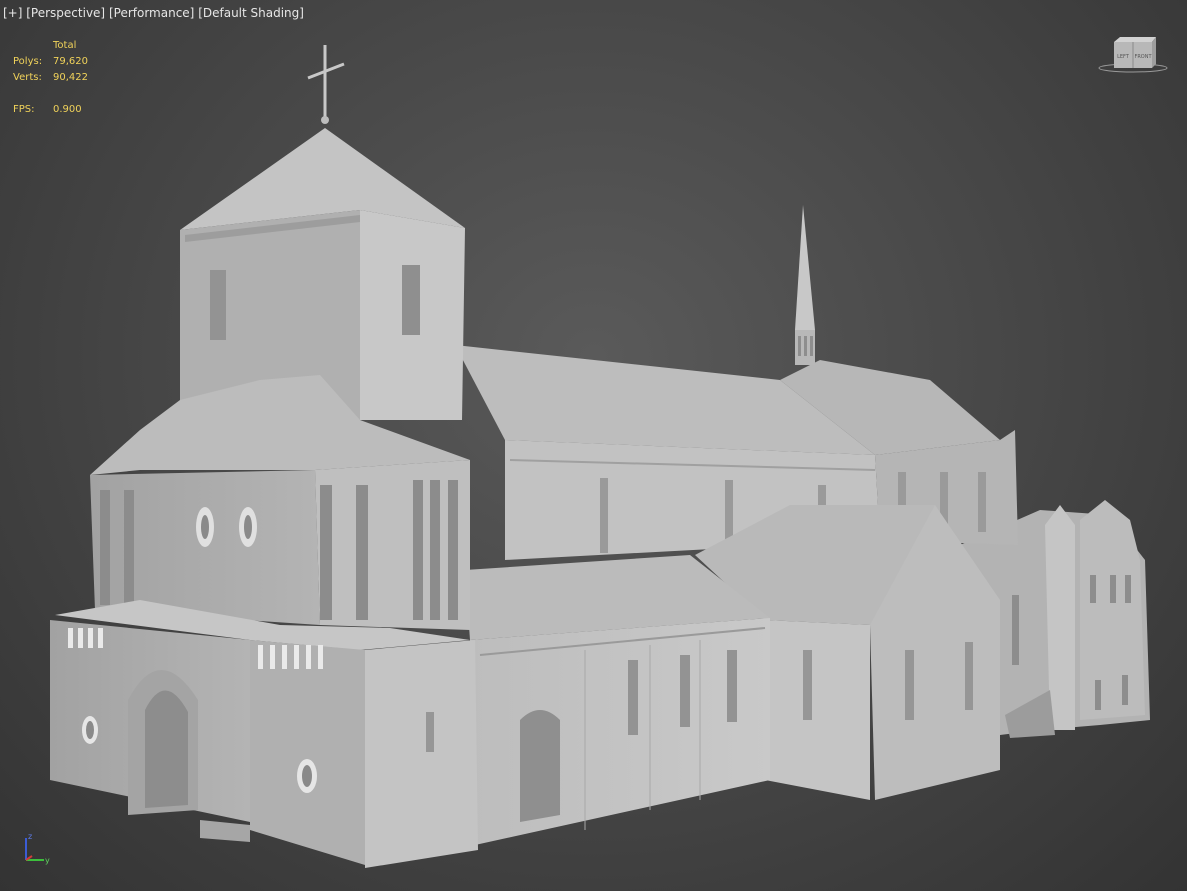  What do you see at coordinates (264, 734) in the screenshot?
I see `west-porch` at bounding box center [264, 734].